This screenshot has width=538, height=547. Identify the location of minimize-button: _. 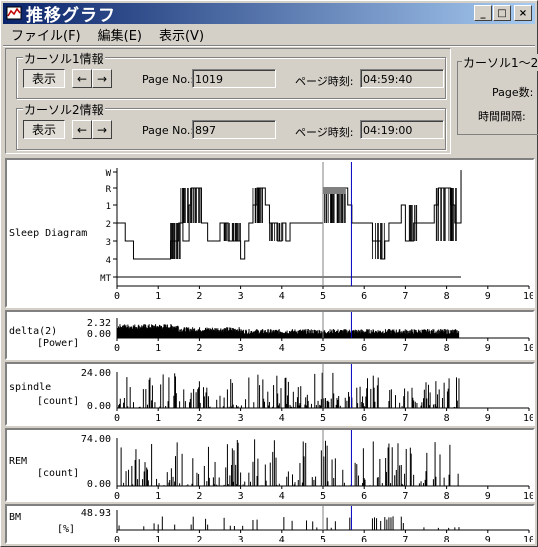
(483, 13).